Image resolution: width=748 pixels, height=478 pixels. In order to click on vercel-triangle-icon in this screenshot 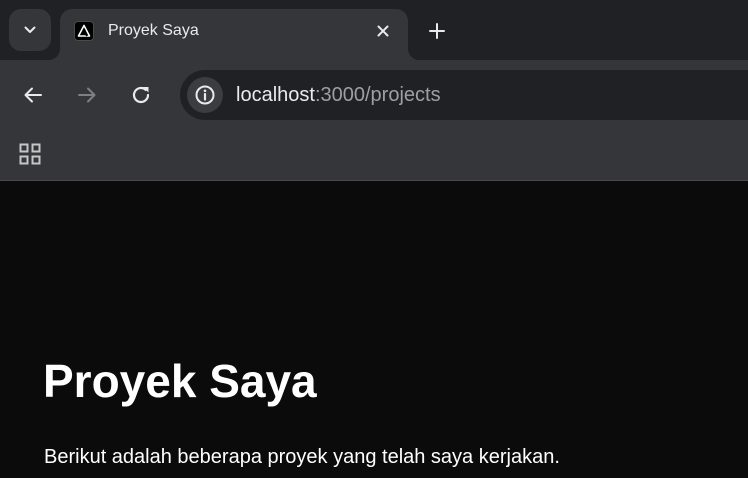, I will do `click(84, 31)`.